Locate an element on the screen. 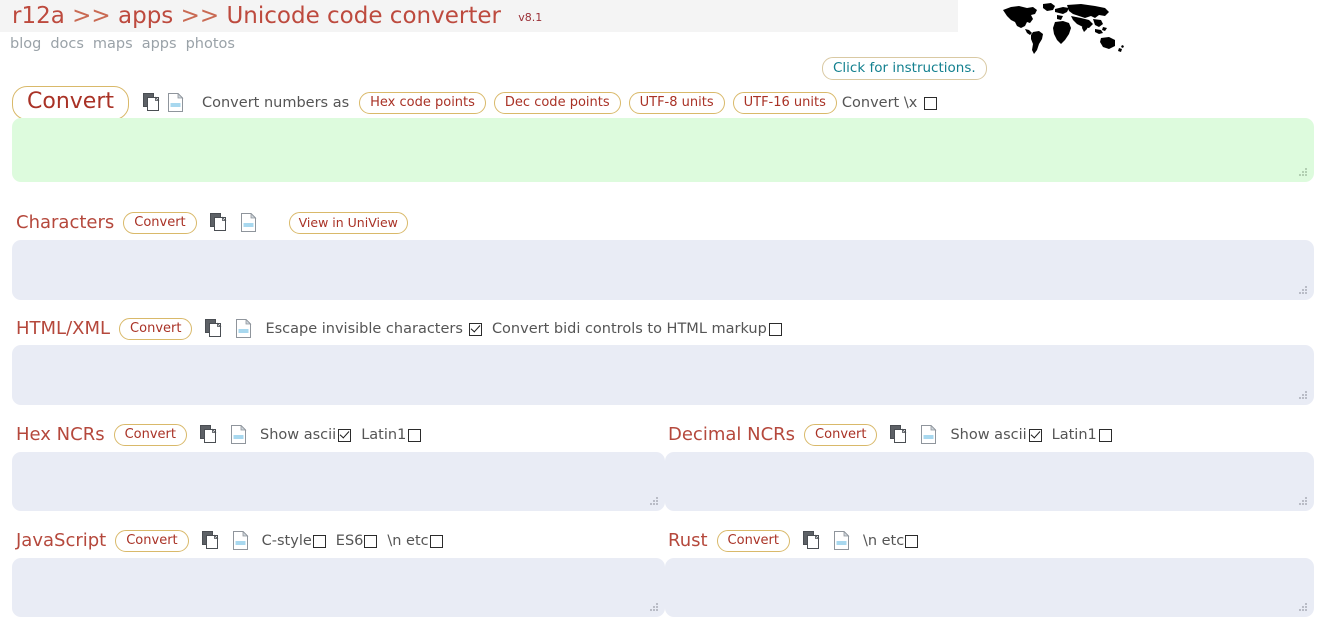 Image resolution: width=1326 pixels, height=622 pixels. nav-link-photos: photos is located at coordinates (210, 44).